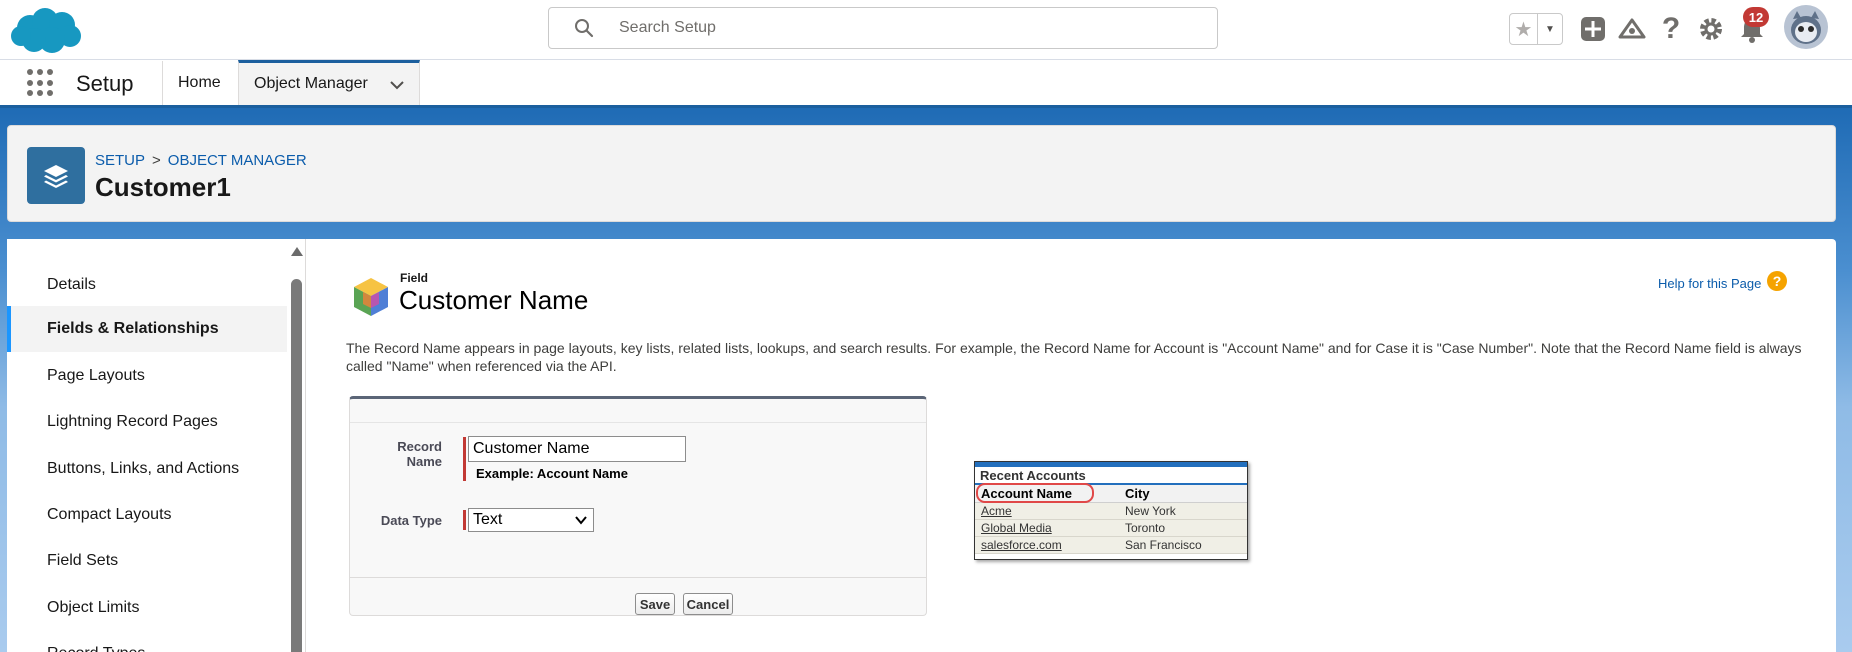 The width and height of the screenshot is (1852, 652). I want to click on star-icon: ★, so click(1524, 29).